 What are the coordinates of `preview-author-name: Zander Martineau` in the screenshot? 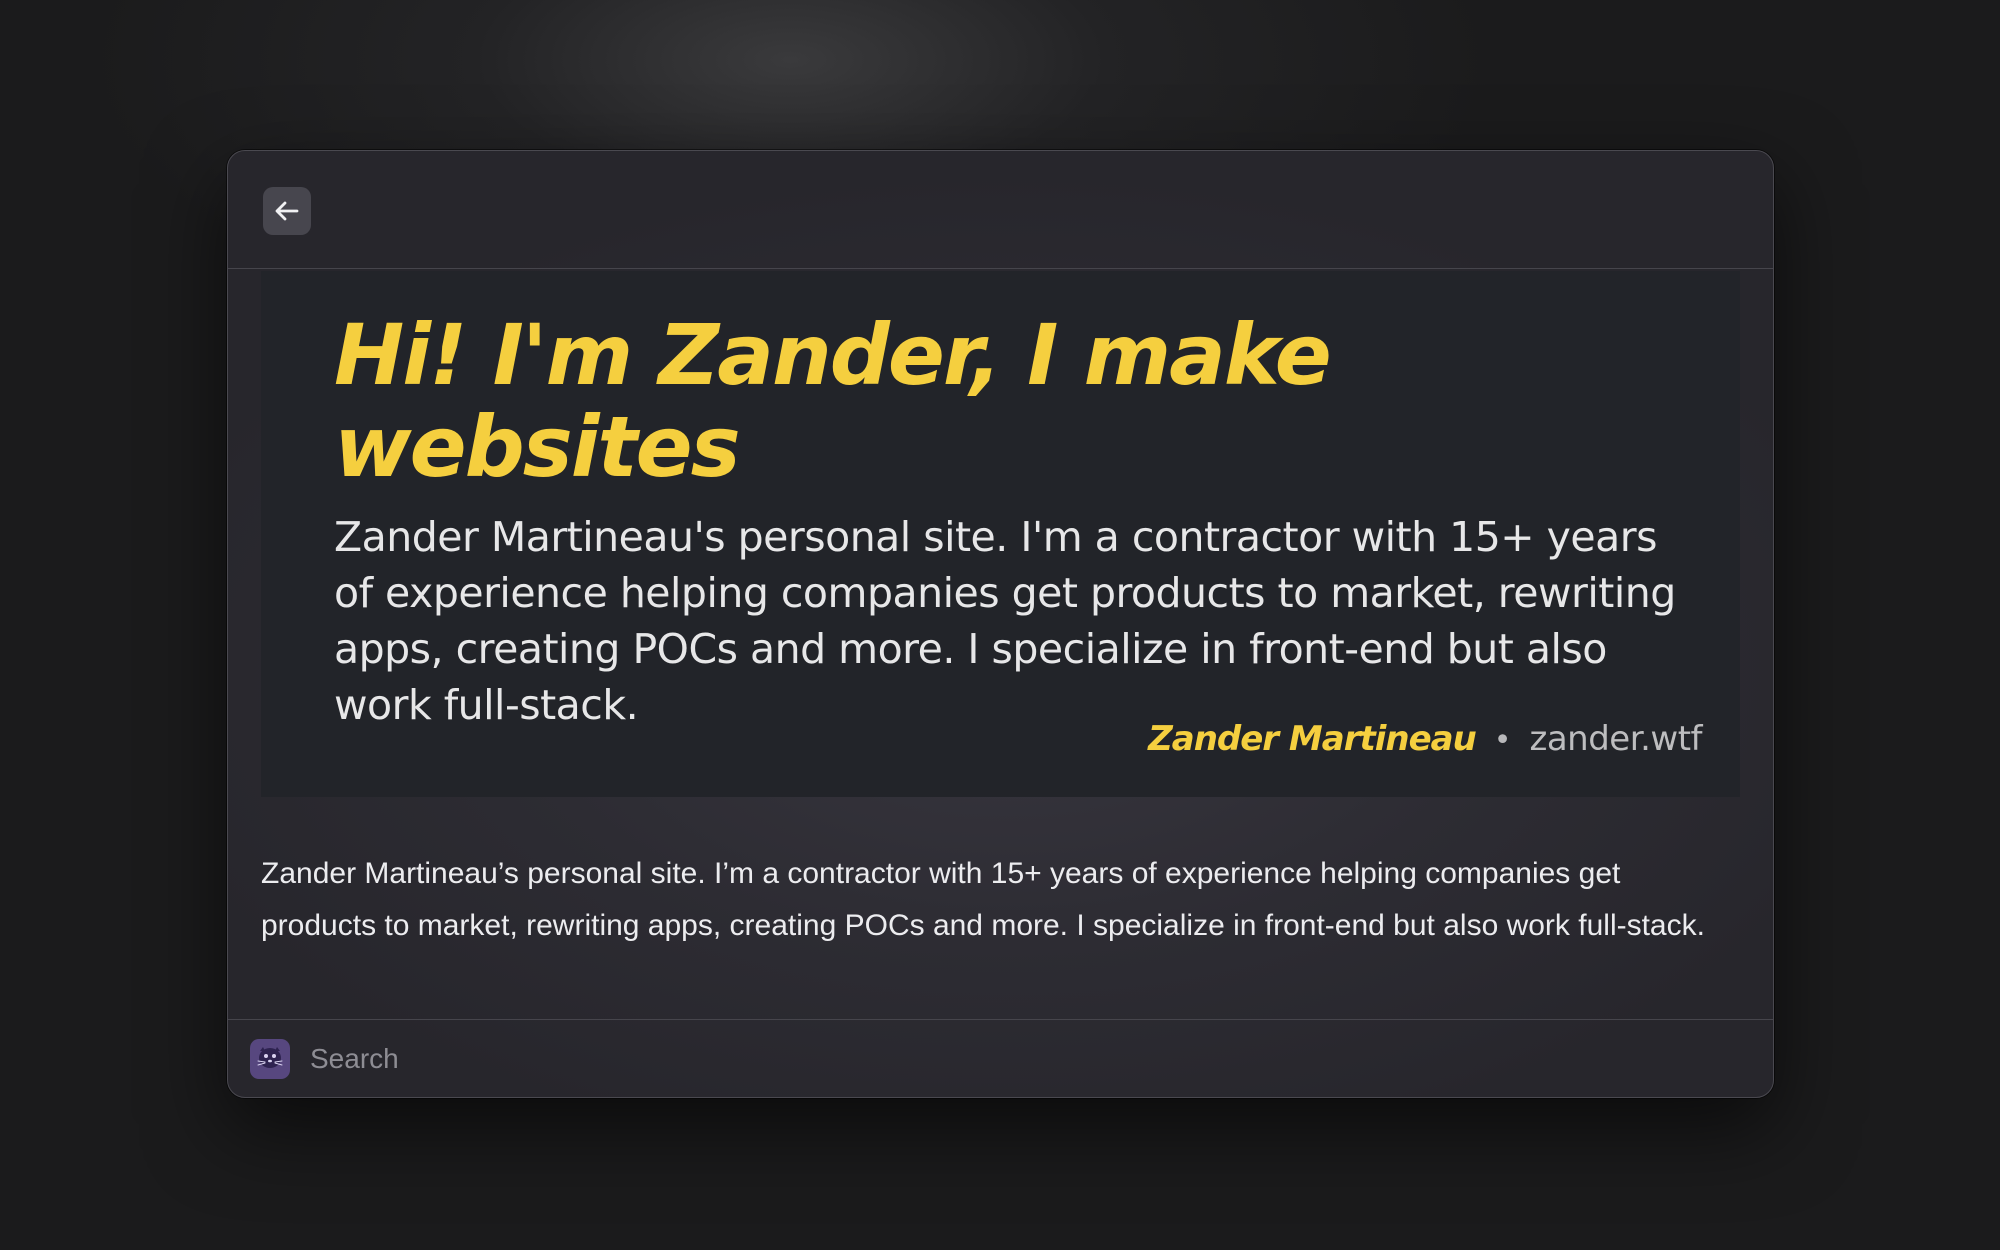 It's located at (1312, 739).